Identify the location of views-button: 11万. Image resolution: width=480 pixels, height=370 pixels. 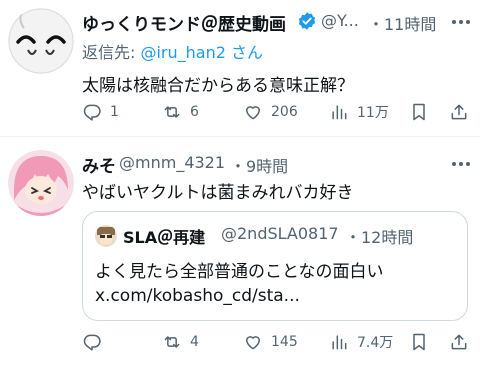
(359, 112).